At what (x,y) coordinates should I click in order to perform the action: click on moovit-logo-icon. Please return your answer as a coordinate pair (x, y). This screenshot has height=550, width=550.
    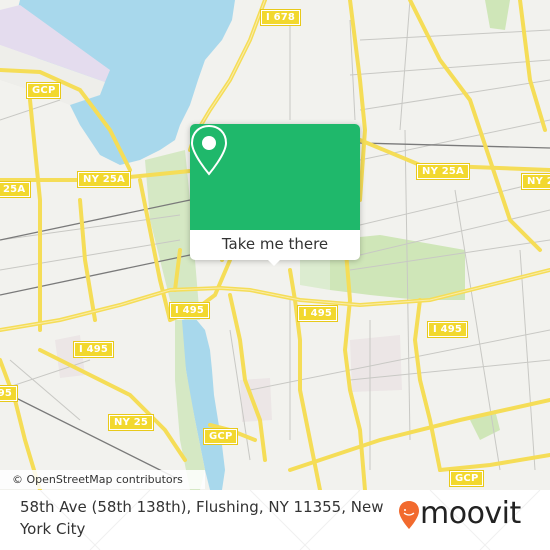
    Looking at the image, I should click on (409, 515).